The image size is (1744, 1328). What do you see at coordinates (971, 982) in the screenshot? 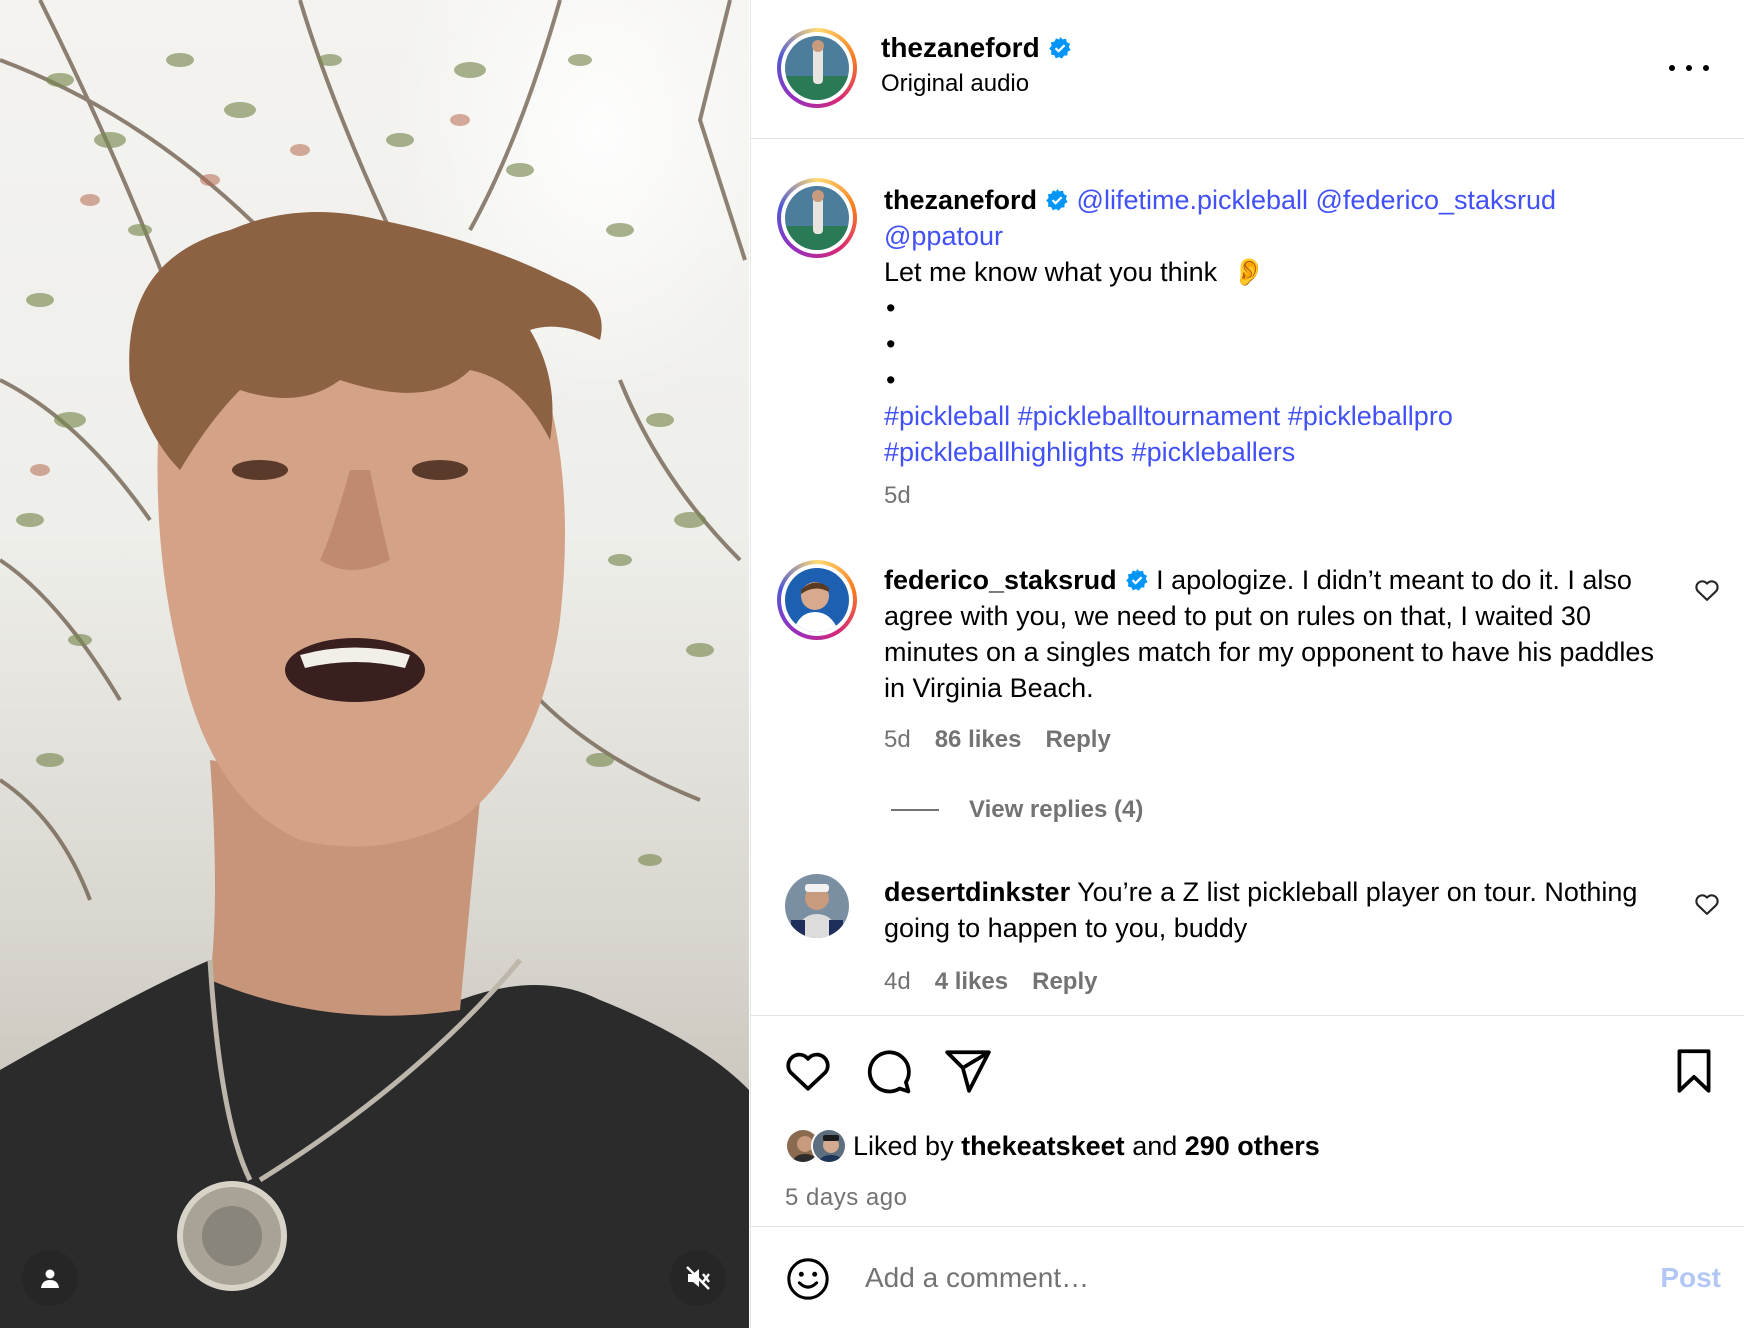
I see `comment-likes: 4 likes` at bounding box center [971, 982].